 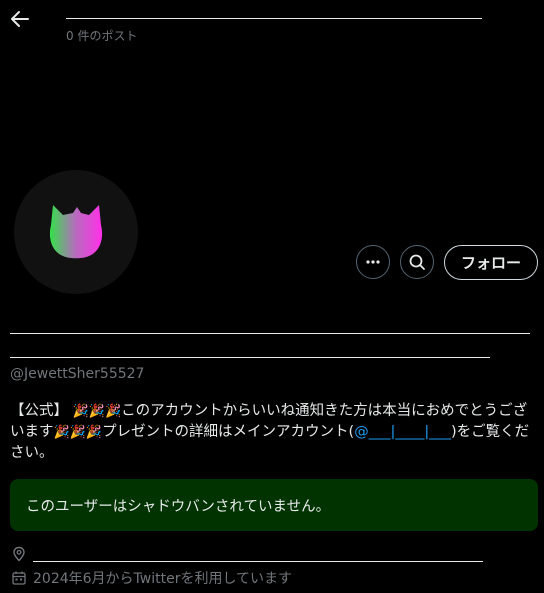 I want to click on follow-button: フォロー, so click(x=491, y=262).